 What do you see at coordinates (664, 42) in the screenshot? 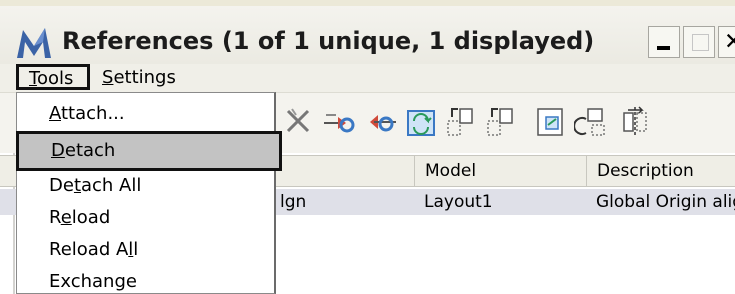
I see `minimize-button` at bounding box center [664, 42].